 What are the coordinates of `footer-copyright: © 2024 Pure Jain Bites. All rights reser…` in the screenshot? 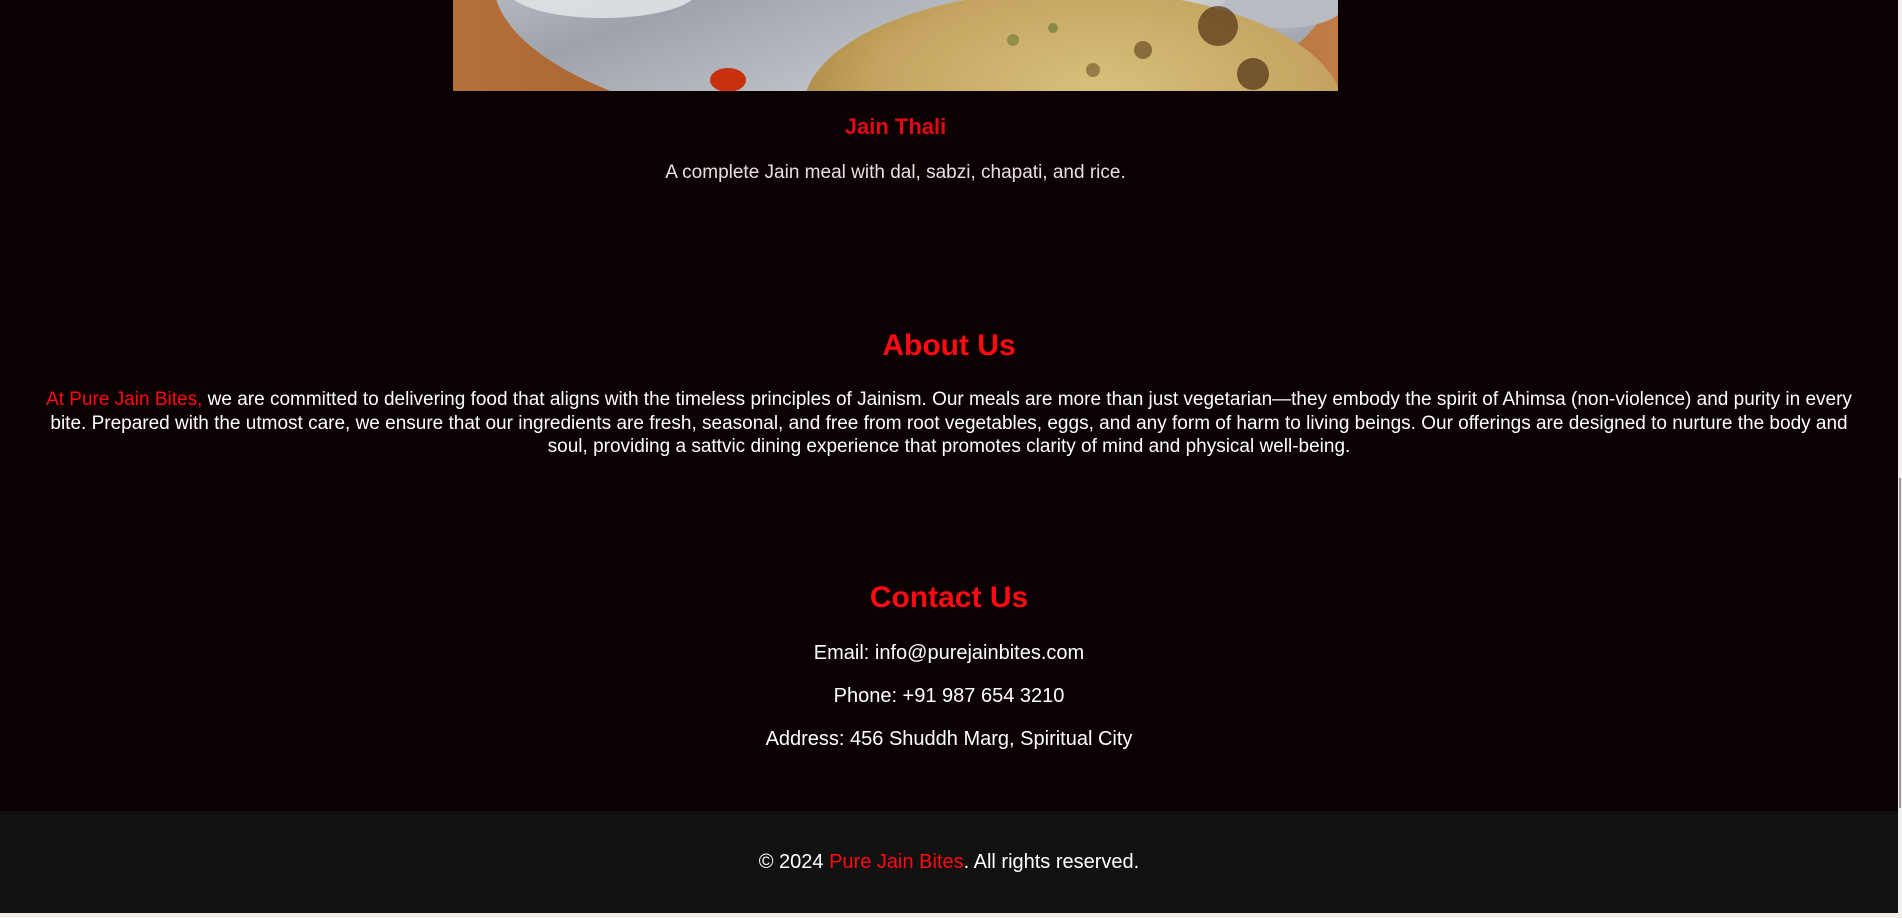 It's located at (949, 862).